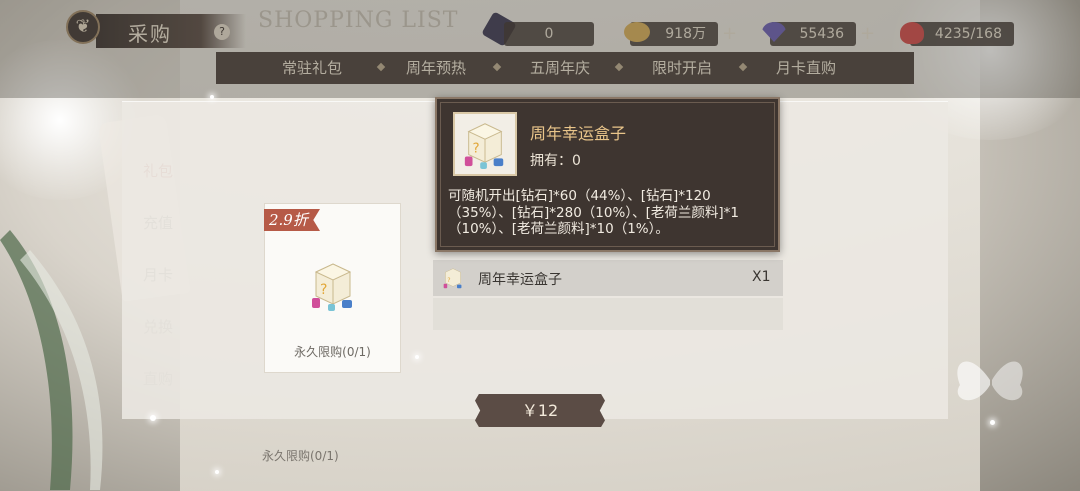 The height and width of the screenshot is (491, 1080). Describe the element at coordinates (292, 220) in the screenshot. I see `discount-badge: 2.9折` at that location.